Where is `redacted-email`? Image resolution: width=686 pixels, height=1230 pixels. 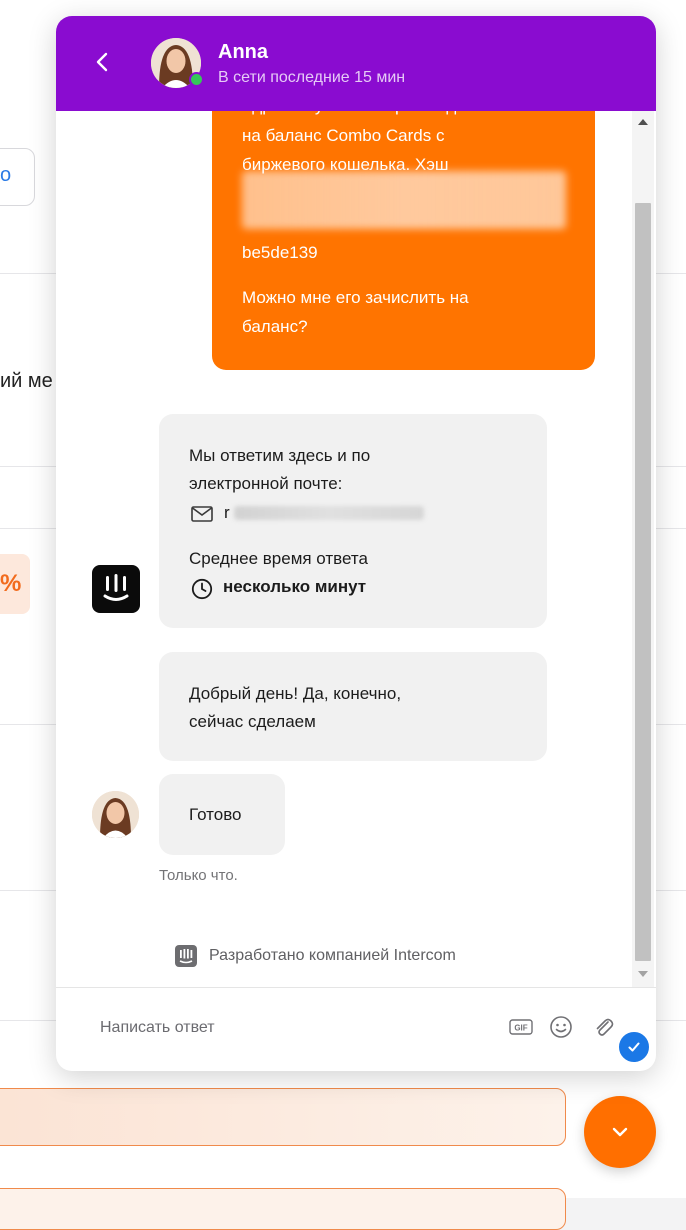 redacted-email is located at coordinates (329, 513).